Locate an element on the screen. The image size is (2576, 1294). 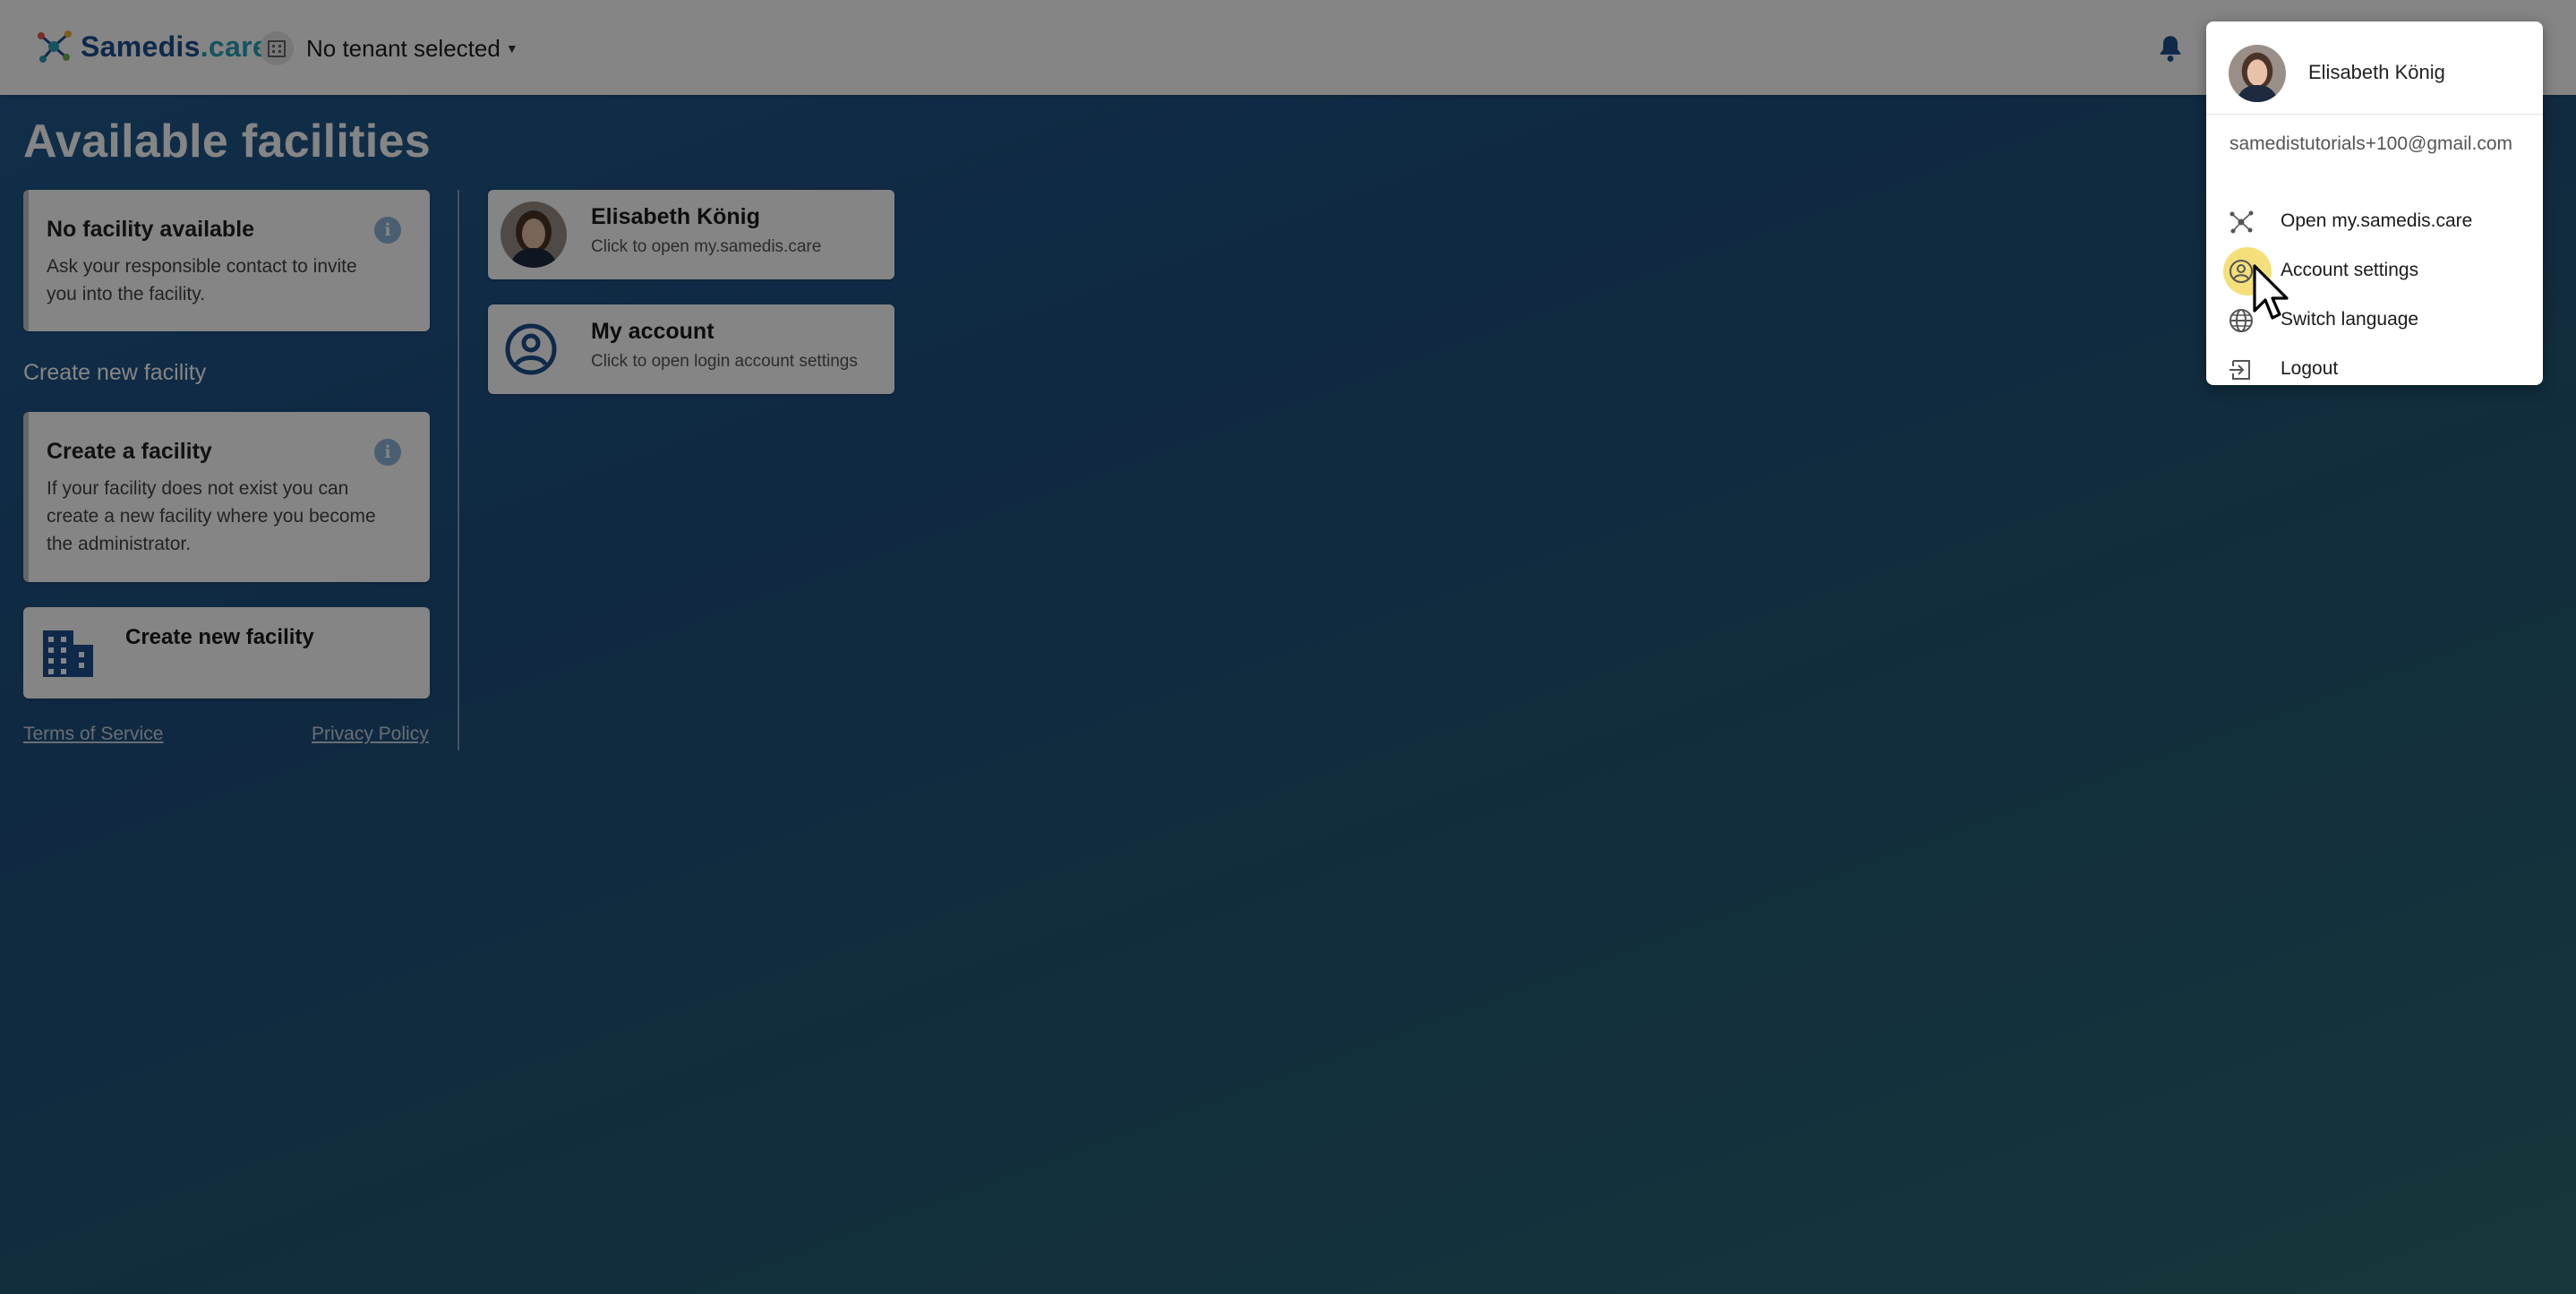
account-circle-icon is located at coordinates (2241, 271).